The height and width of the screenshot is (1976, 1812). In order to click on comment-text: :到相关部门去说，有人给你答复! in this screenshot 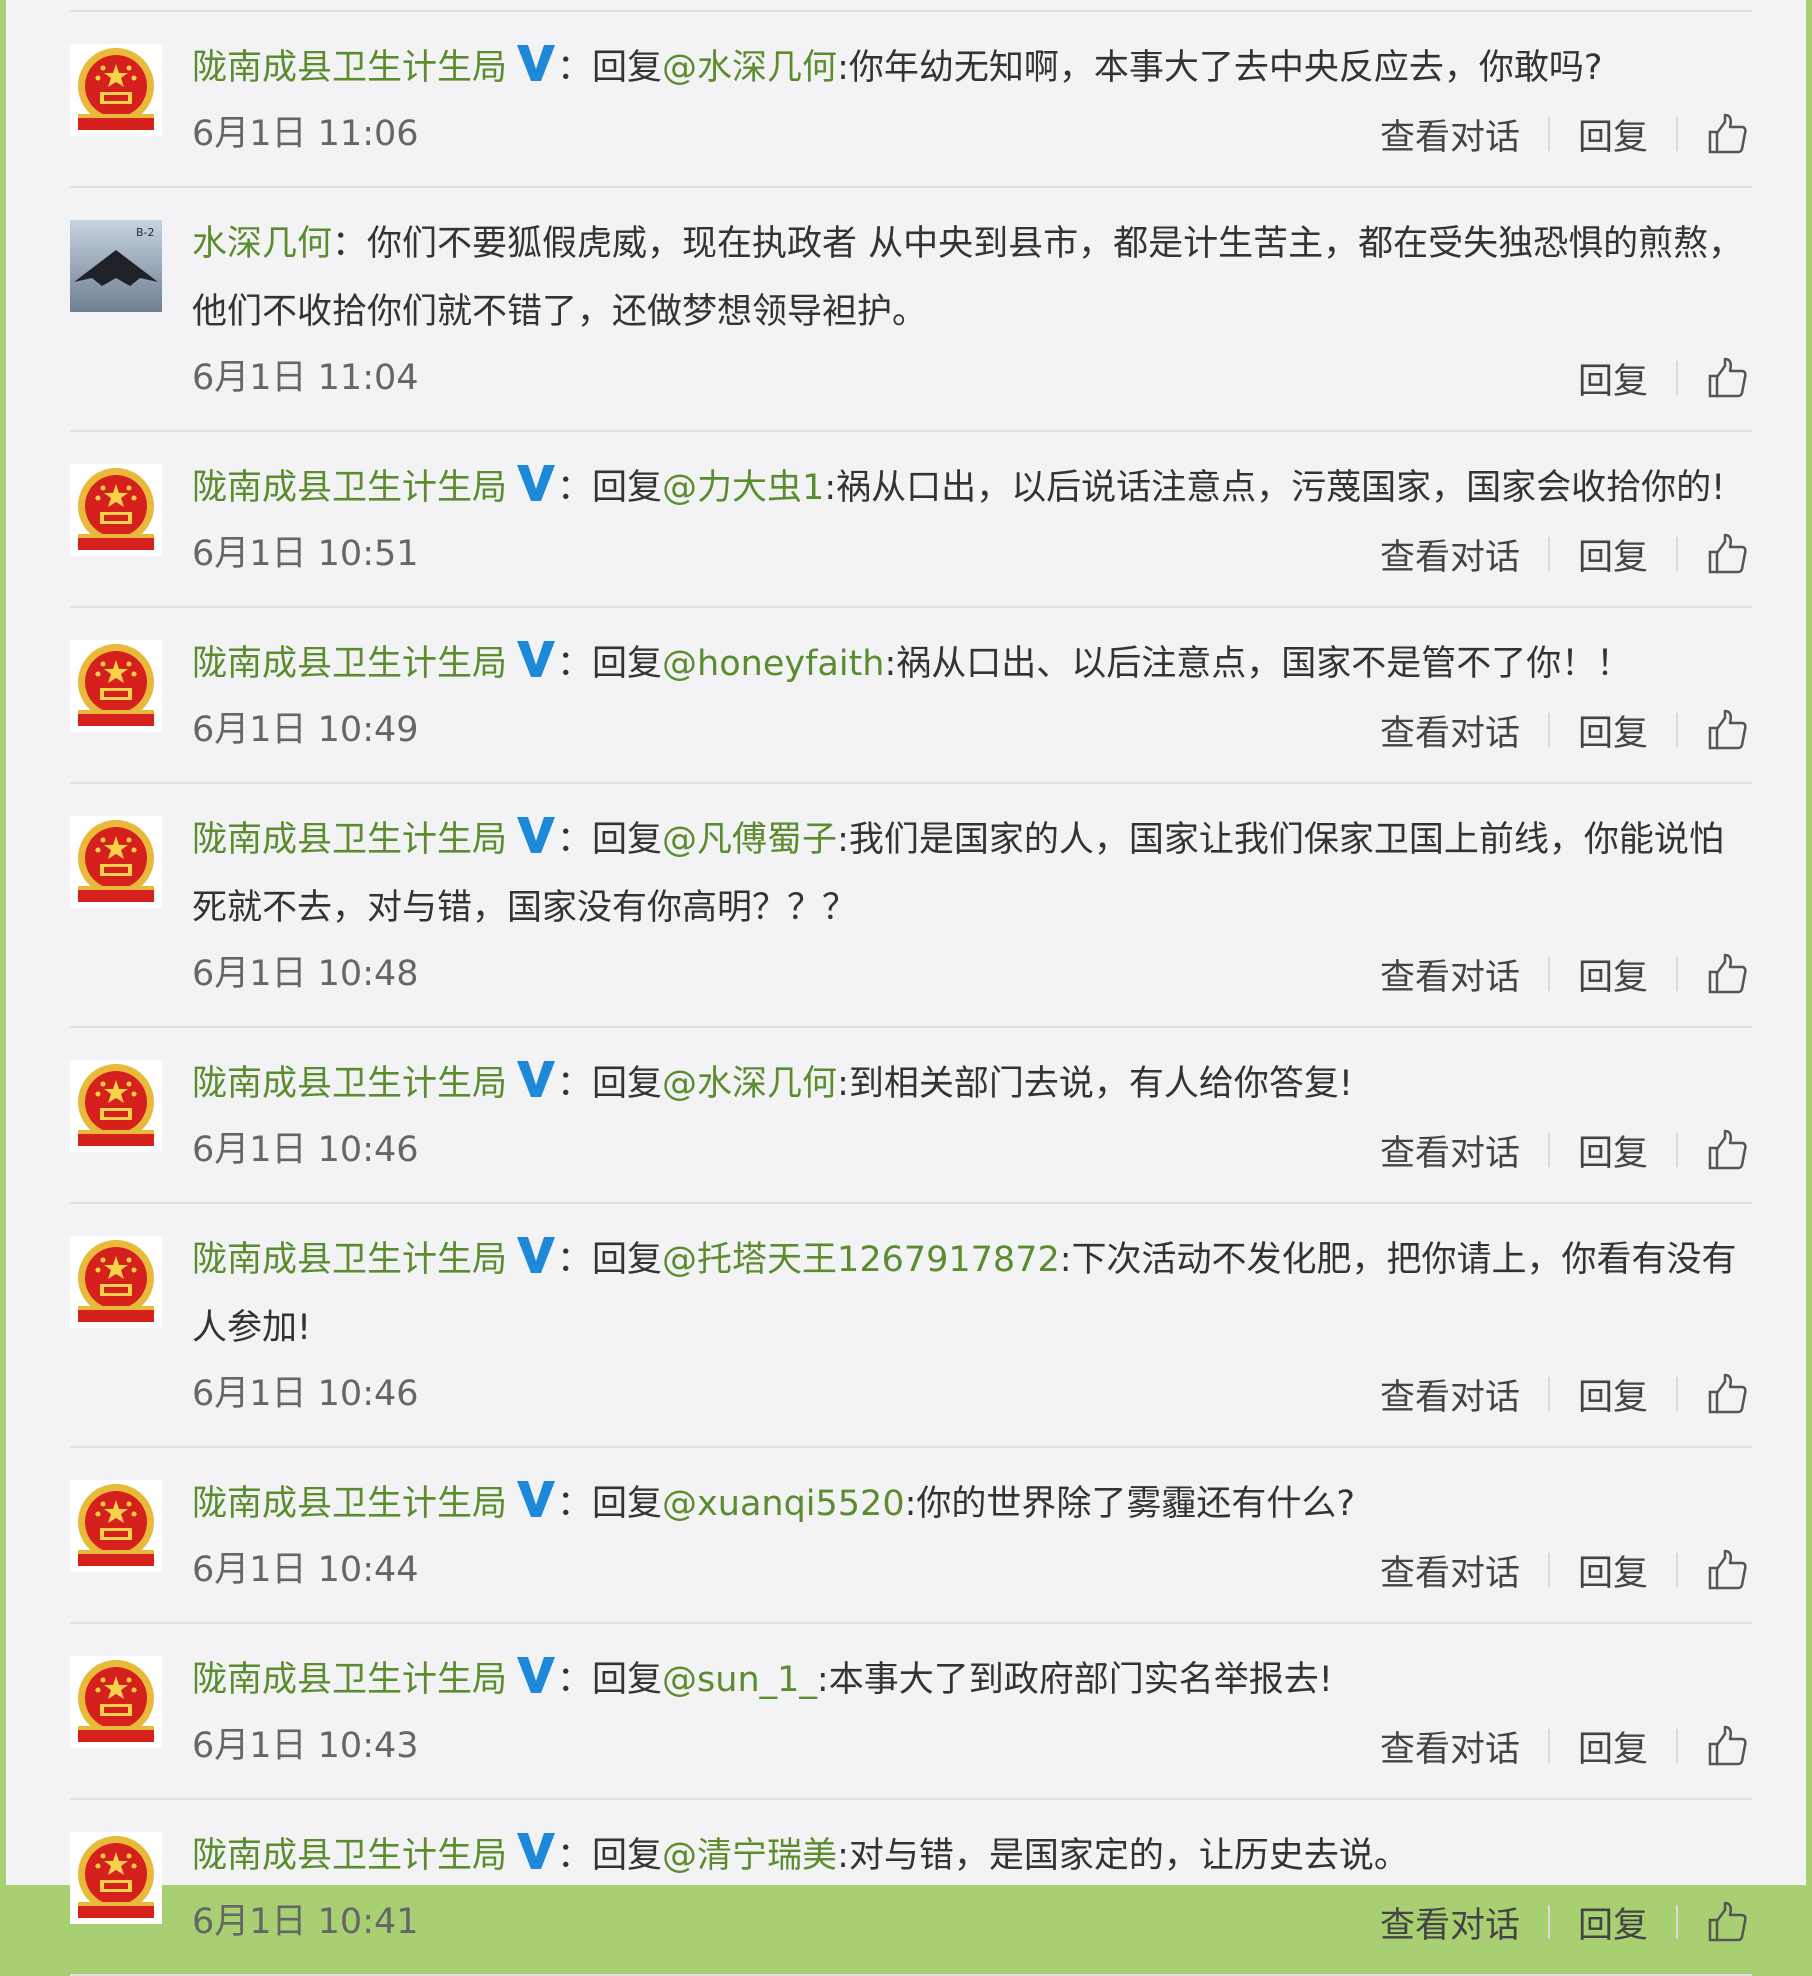, I will do `click(1095, 1084)`.